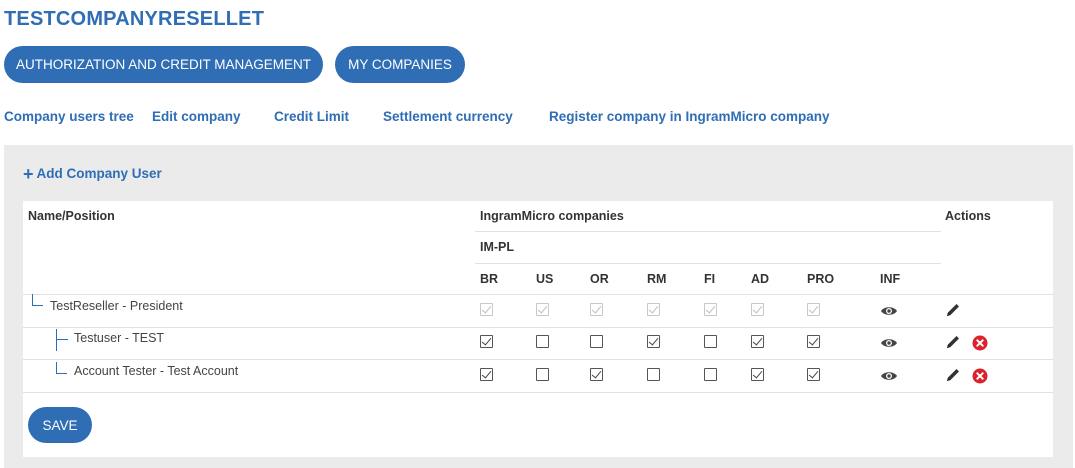 This screenshot has width=1075, height=468. What do you see at coordinates (134, 19) in the screenshot?
I see `page-title: TESTCOMPANYRESELLET` at bounding box center [134, 19].